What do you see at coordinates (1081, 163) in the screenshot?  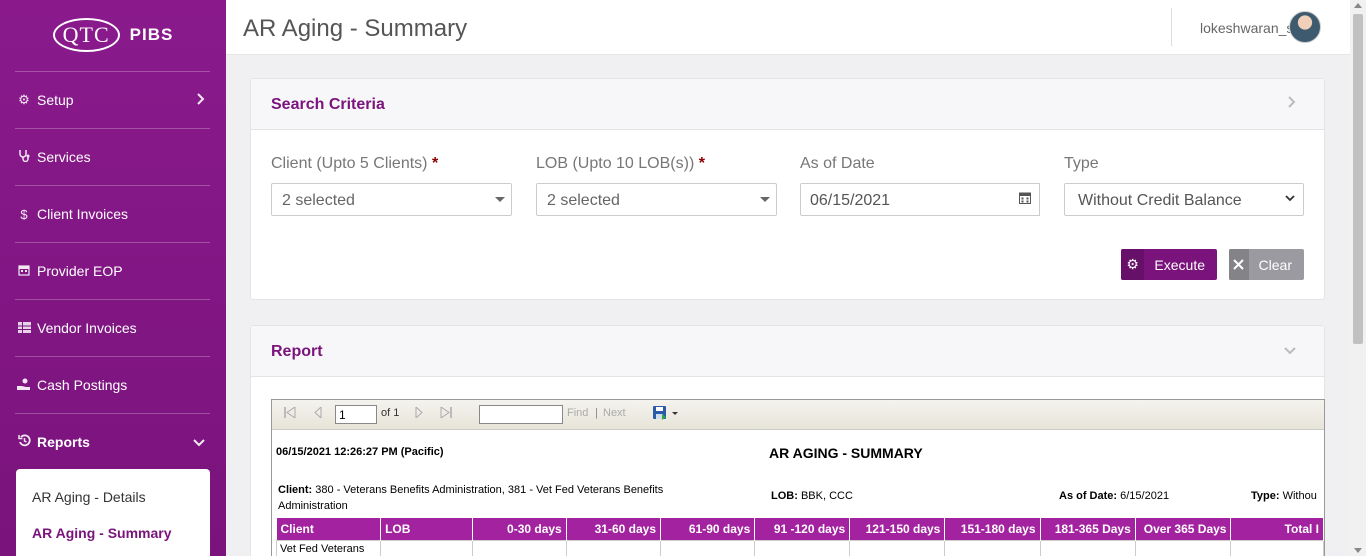 I see `type-field-label: Type` at bounding box center [1081, 163].